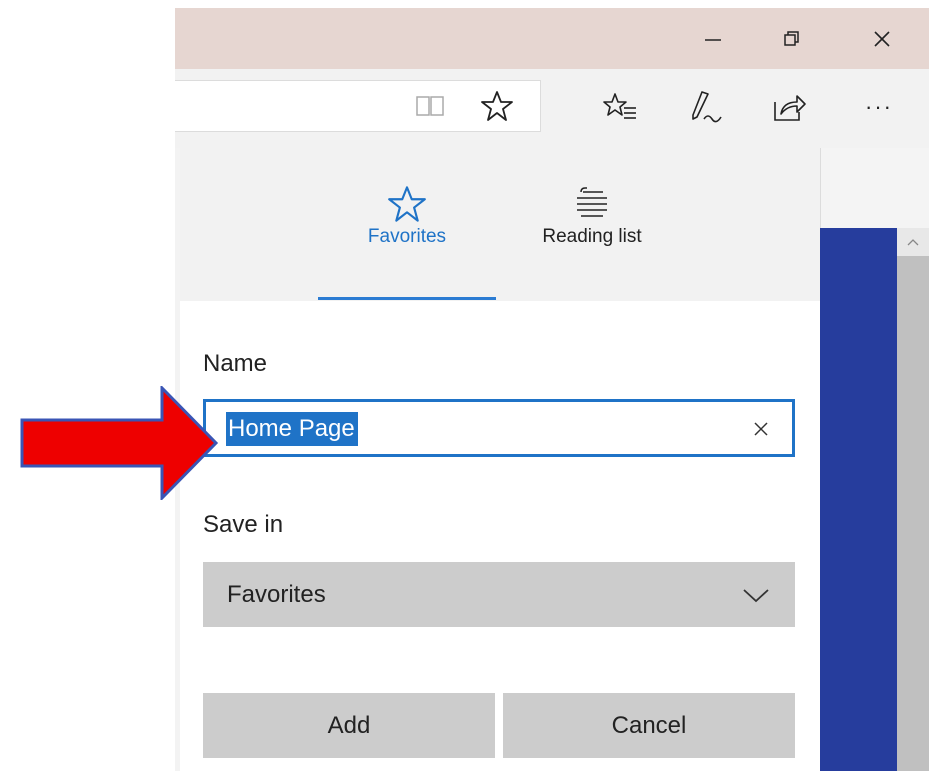  I want to click on tab-favorites-label: Favorites, so click(407, 236).